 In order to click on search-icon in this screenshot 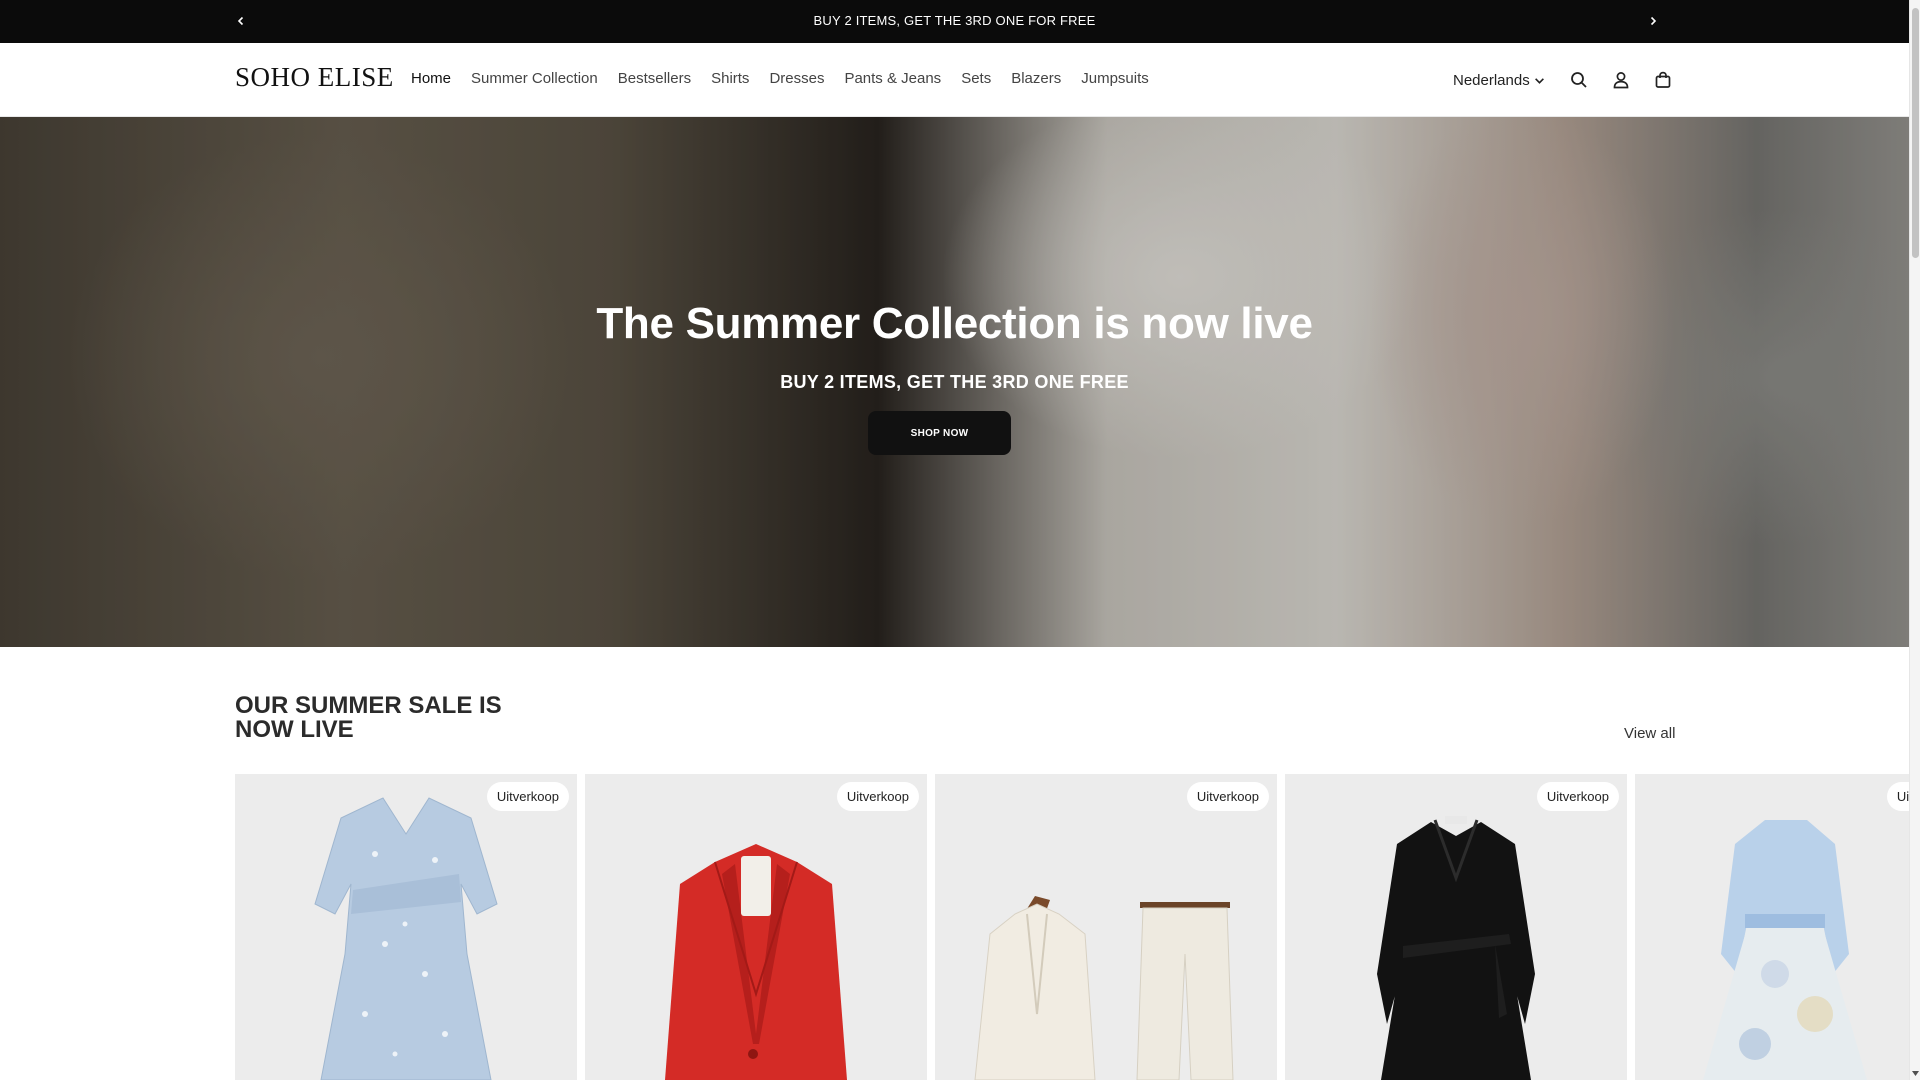, I will do `click(1579, 80)`.